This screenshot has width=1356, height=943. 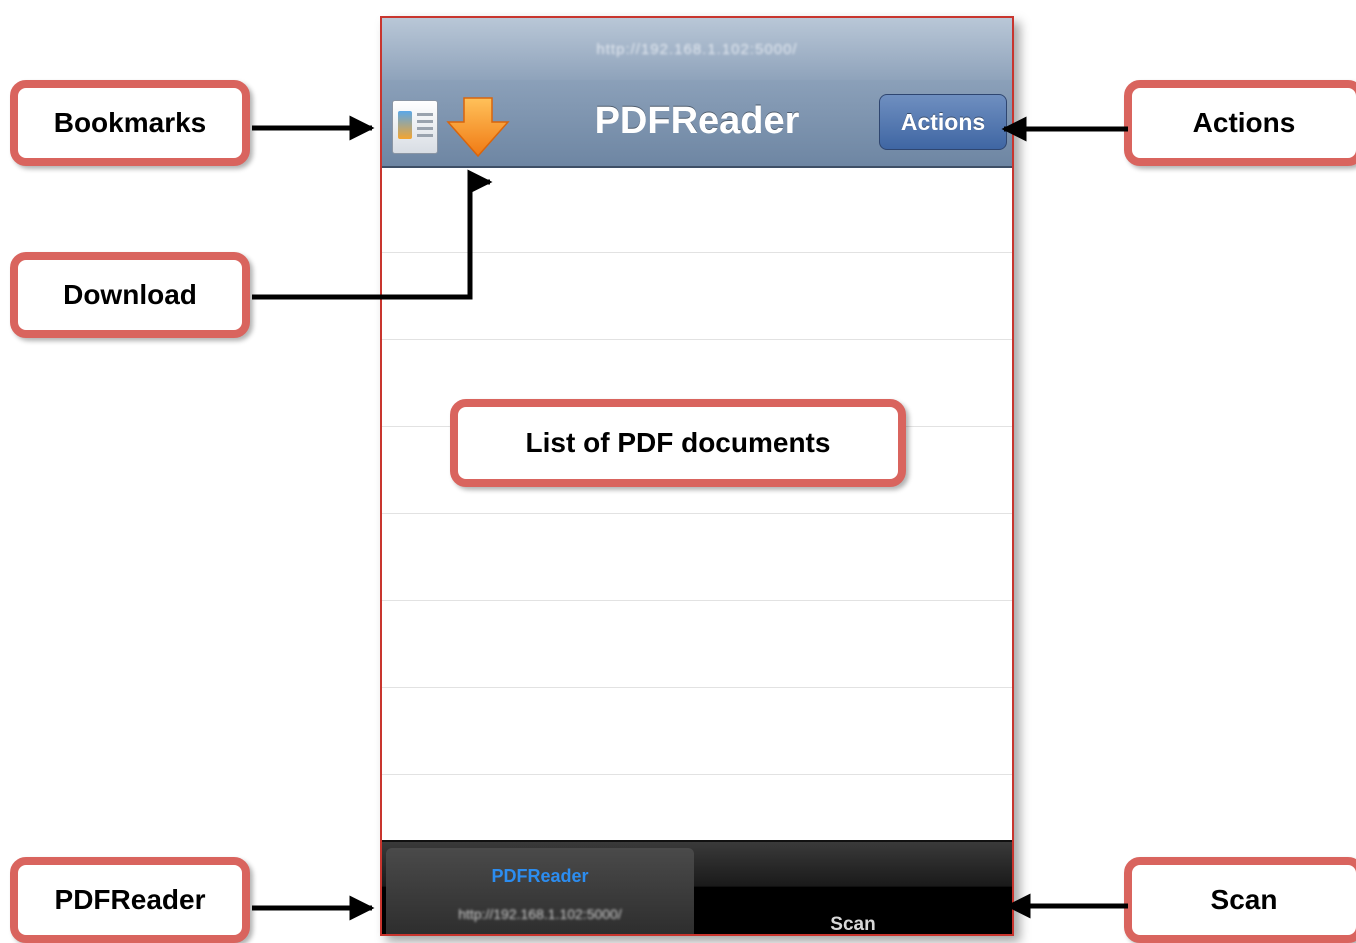 What do you see at coordinates (1240, 123) in the screenshot?
I see `callout-actions: Actions` at bounding box center [1240, 123].